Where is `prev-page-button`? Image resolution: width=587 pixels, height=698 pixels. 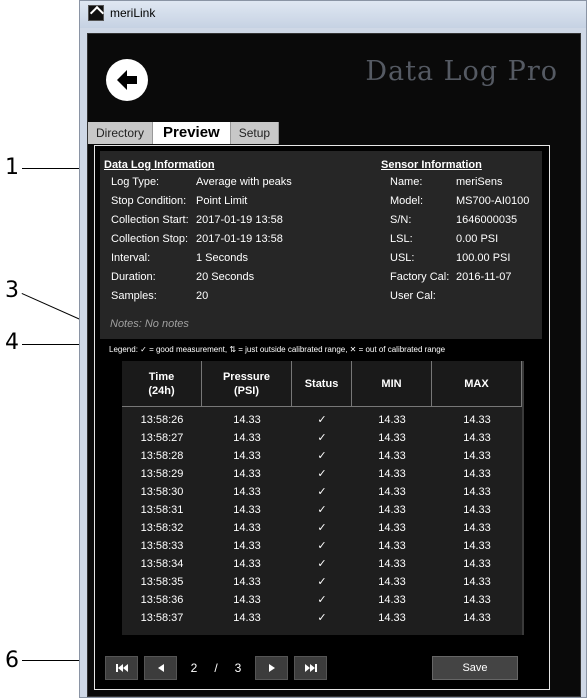
prev-page-button is located at coordinates (160, 668).